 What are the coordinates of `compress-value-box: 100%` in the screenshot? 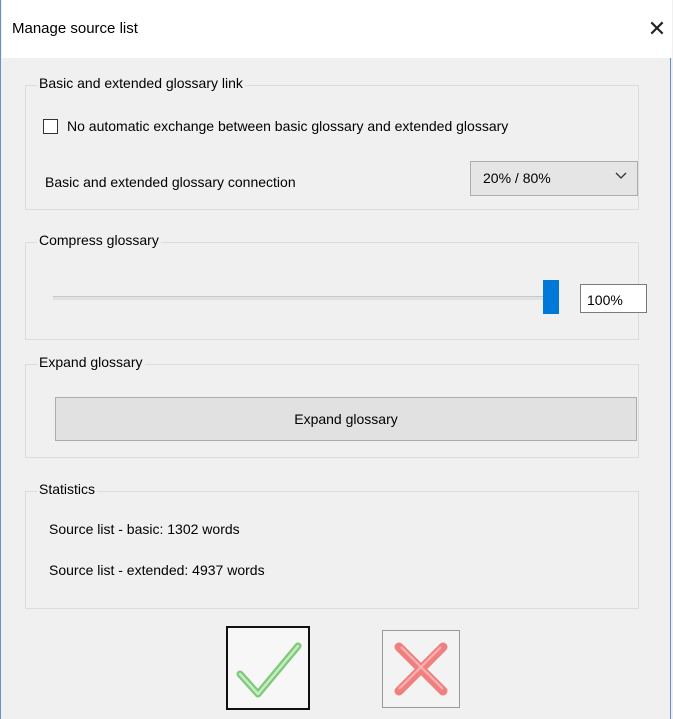 It's located at (613, 298).